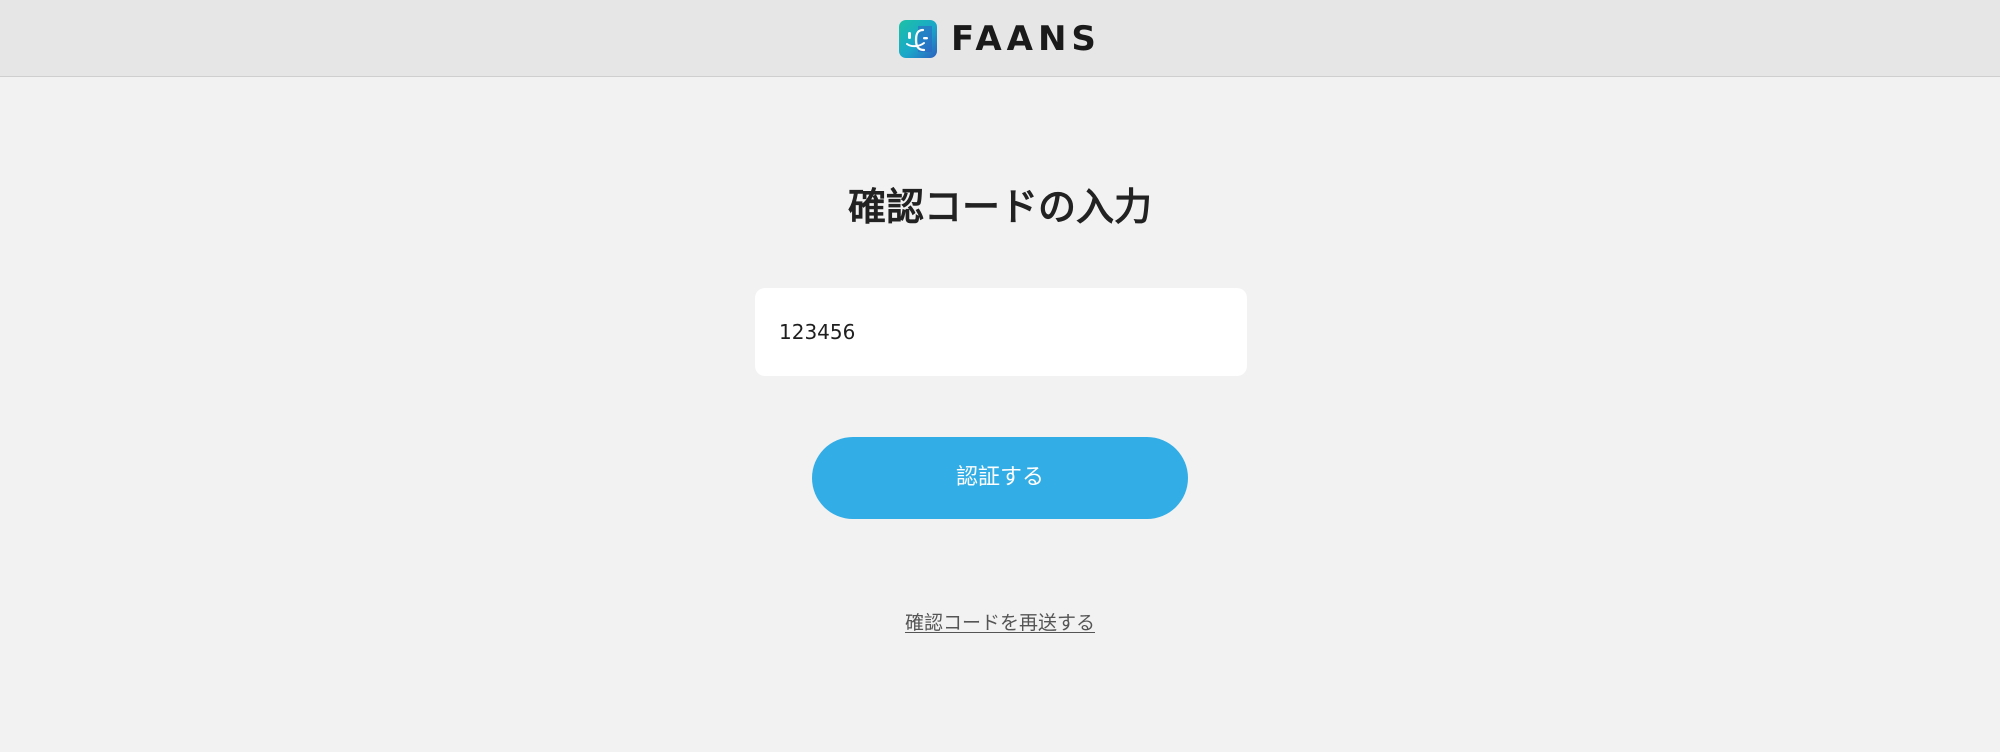  What do you see at coordinates (1000, 623) in the screenshot?
I see `resend-code-link: 確認コードを再送する` at bounding box center [1000, 623].